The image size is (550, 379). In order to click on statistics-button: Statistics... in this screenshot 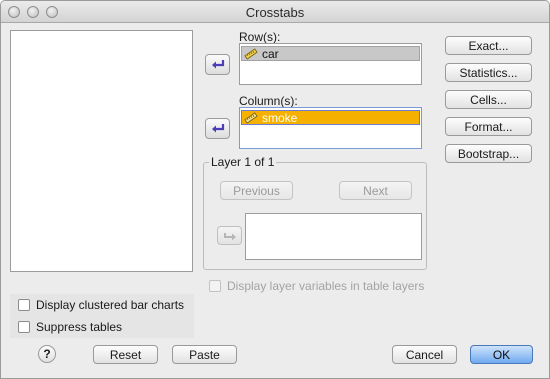, I will do `click(488, 72)`.